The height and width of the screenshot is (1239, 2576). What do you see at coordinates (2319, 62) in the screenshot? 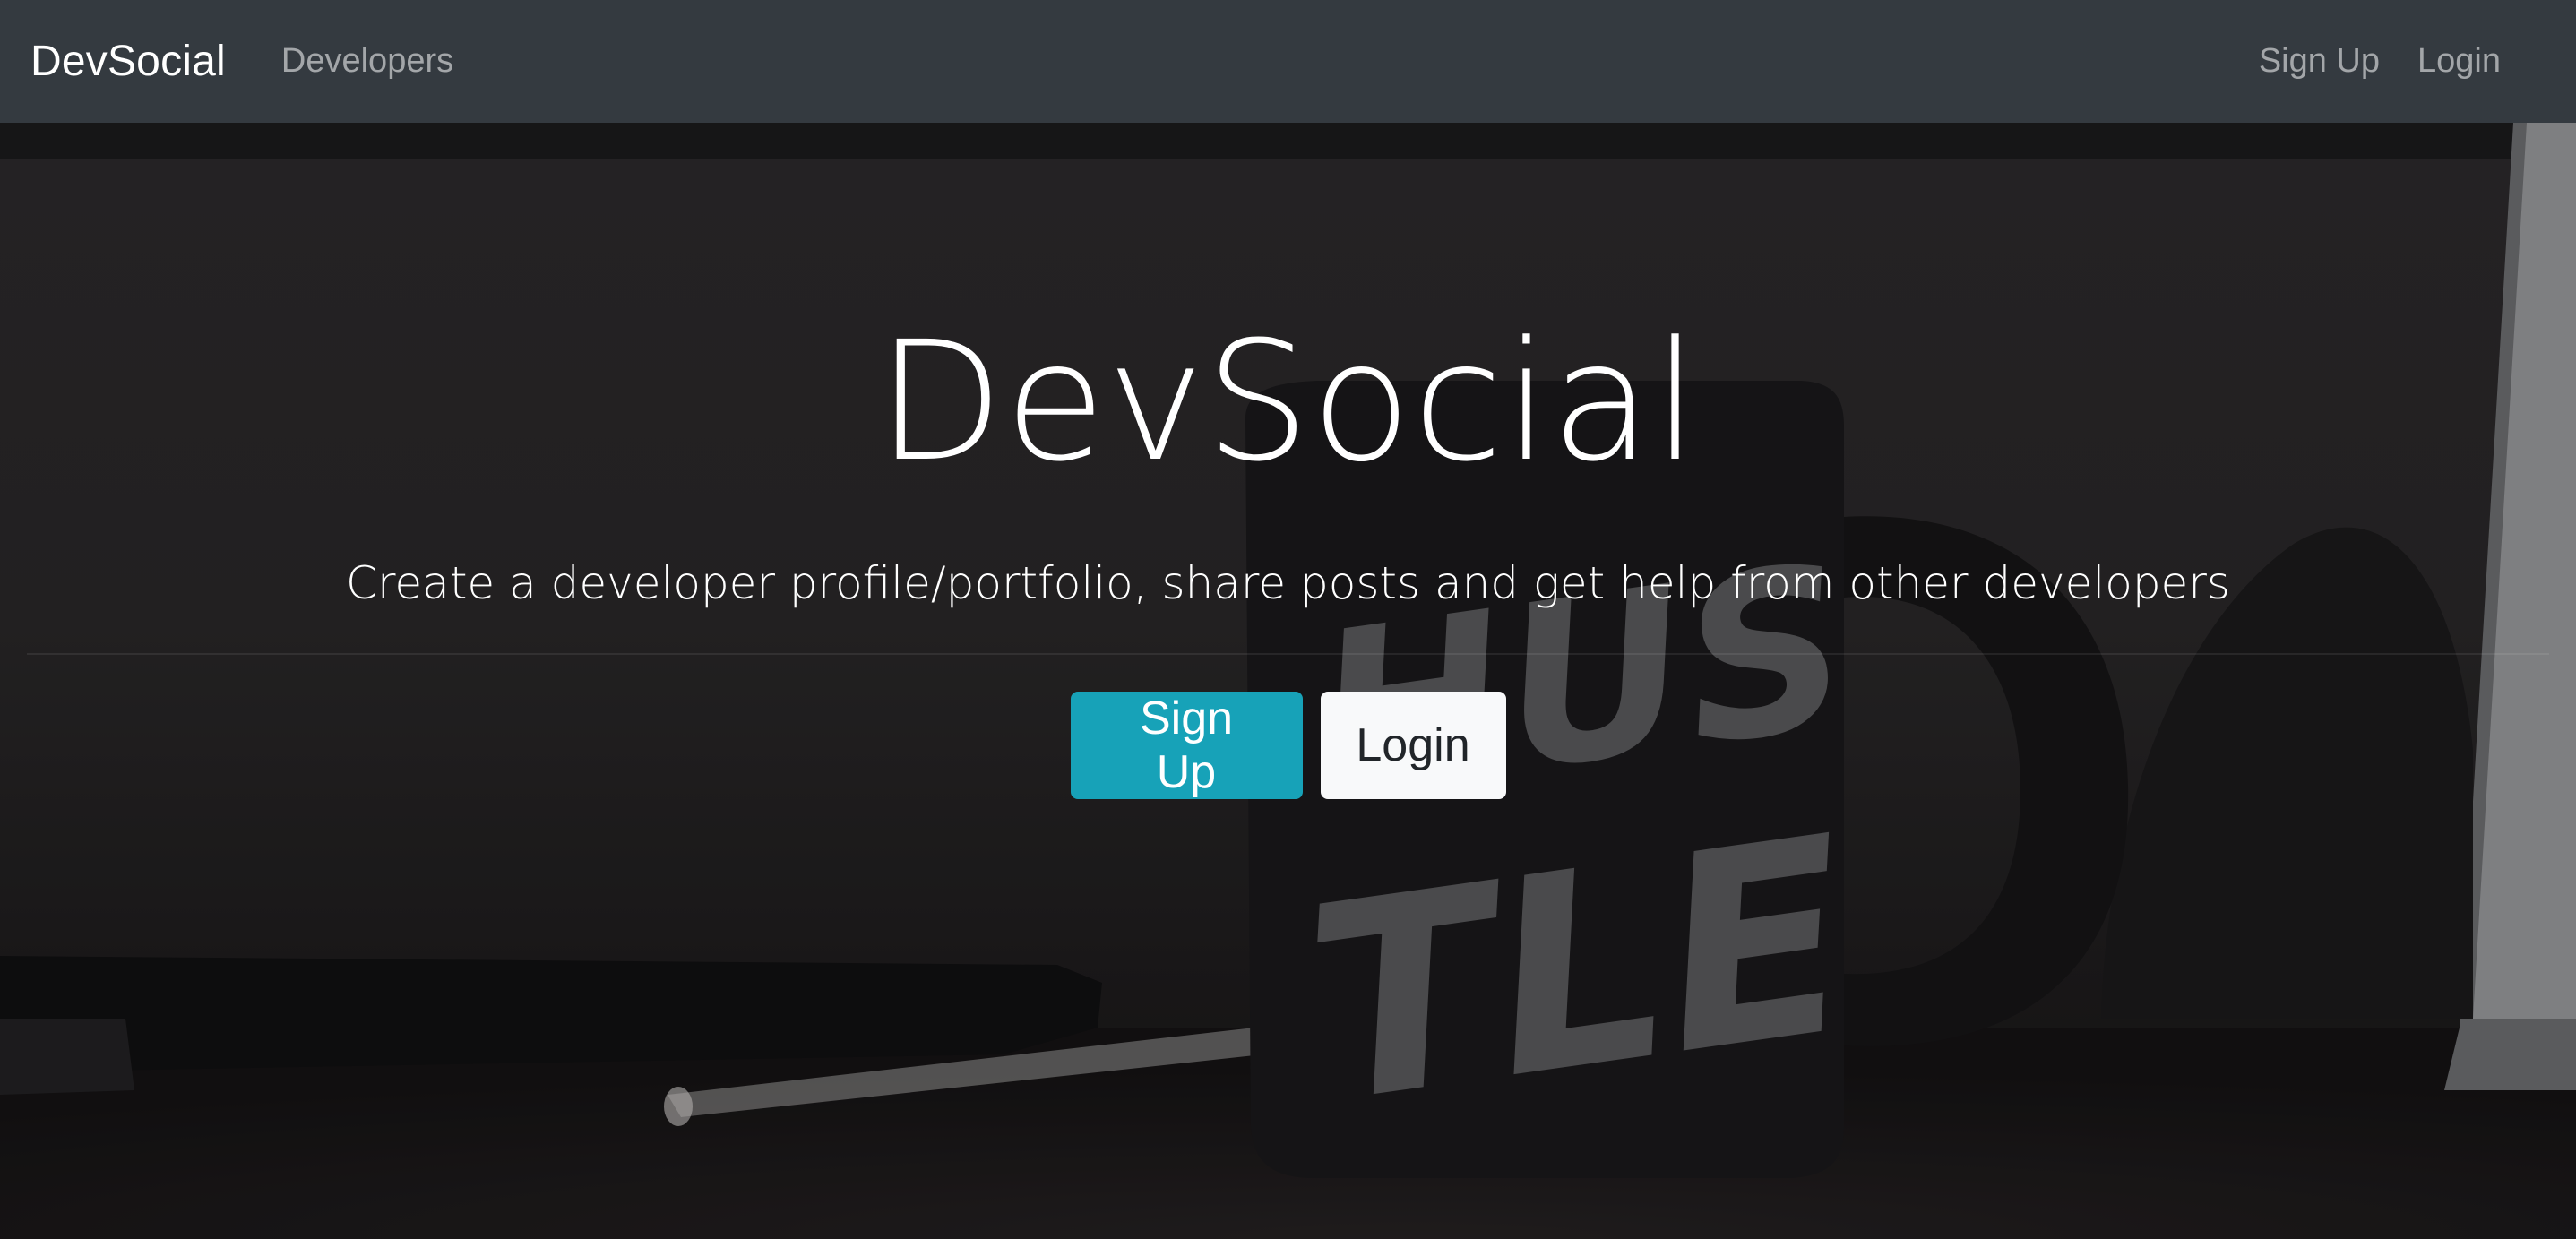
I see `nav-link-sign-up: Sign Up` at bounding box center [2319, 62].